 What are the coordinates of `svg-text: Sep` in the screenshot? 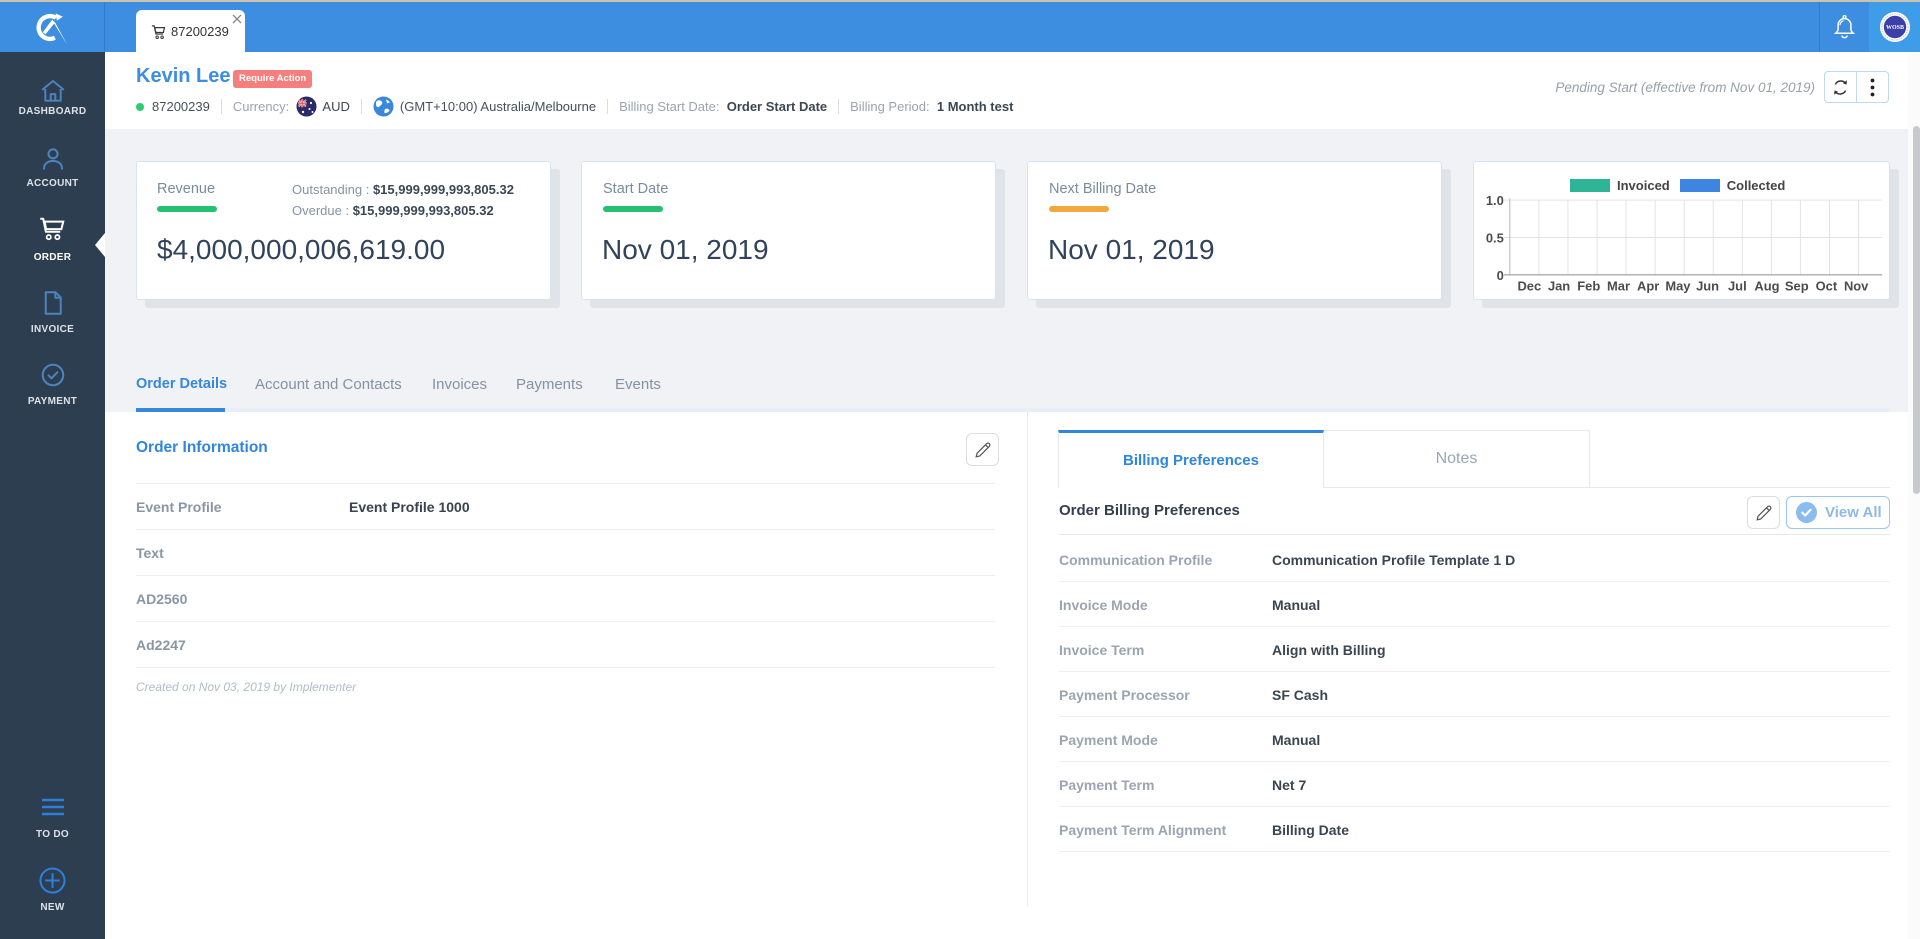 It's located at (1797, 286).